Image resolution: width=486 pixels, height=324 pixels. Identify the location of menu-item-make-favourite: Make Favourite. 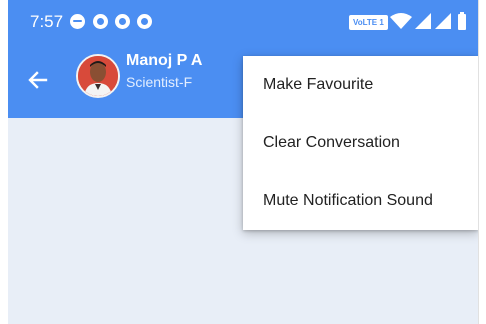
(360, 85).